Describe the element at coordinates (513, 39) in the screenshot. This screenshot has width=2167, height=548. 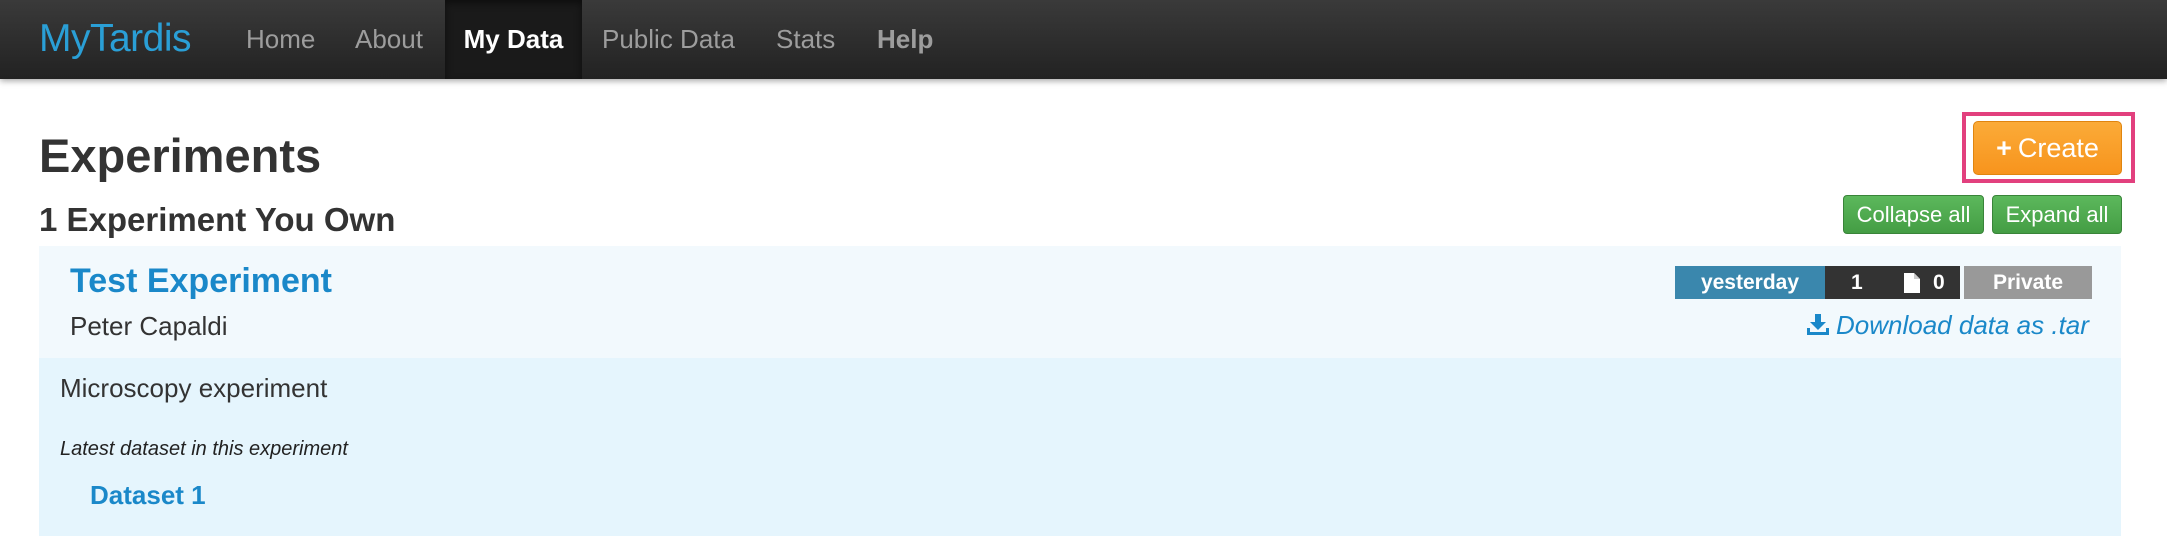
I see `nav-item-my-data: My Data` at that location.